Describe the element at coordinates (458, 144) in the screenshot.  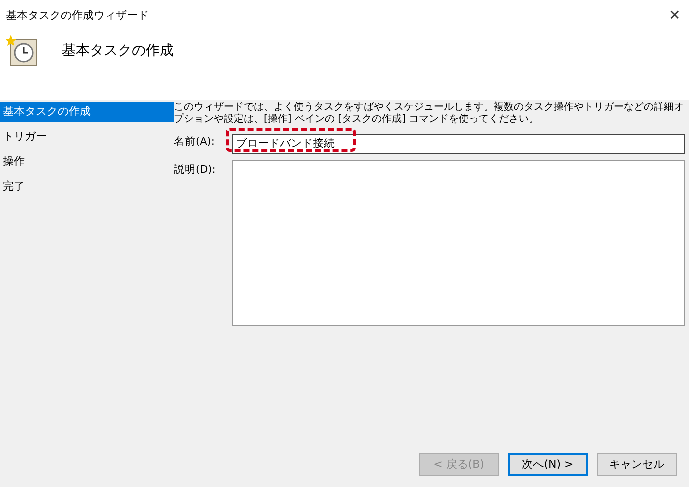
I see `name-field: ブロードバンド接続` at that location.